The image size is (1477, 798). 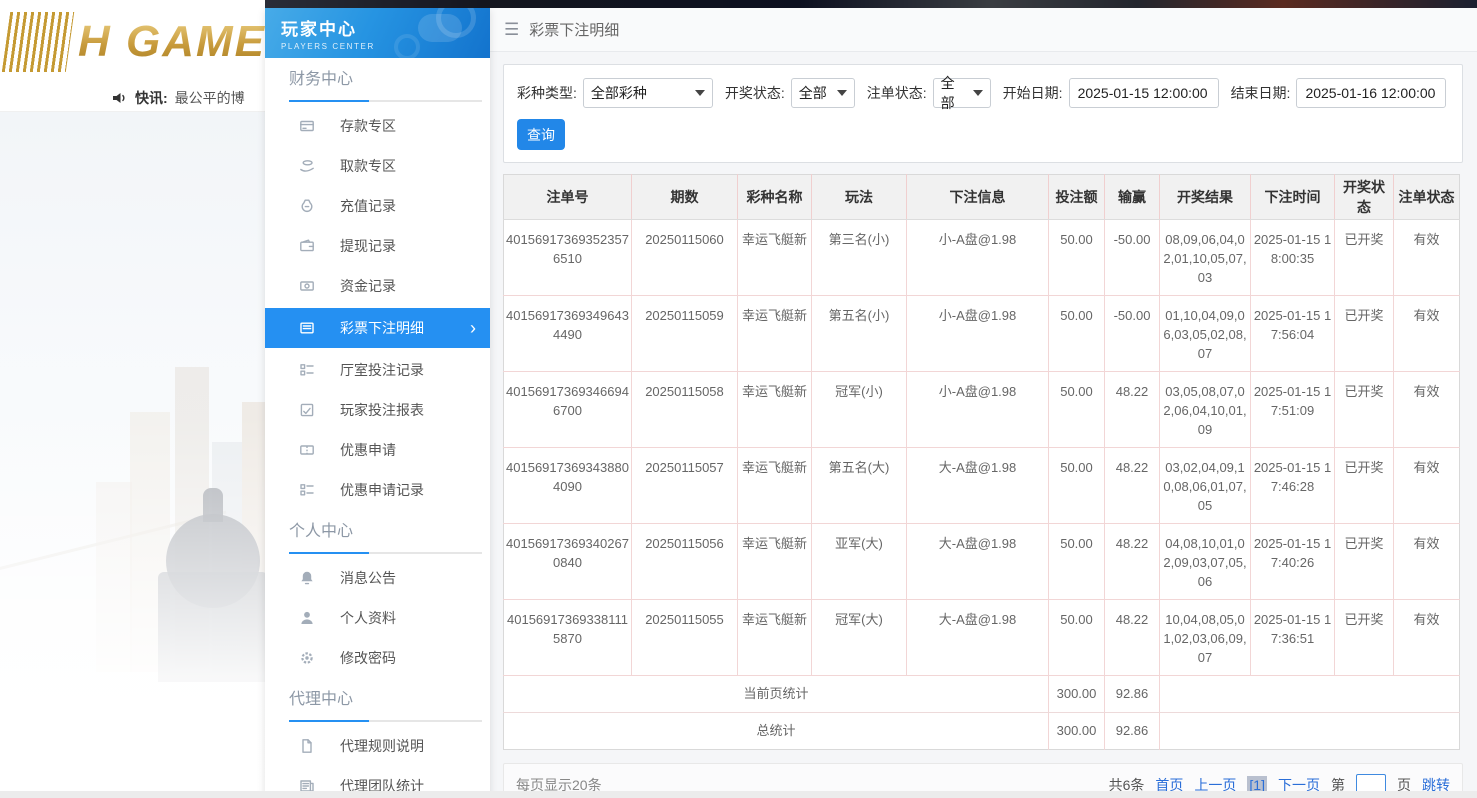 What do you see at coordinates (684, 637) in the screenshot?
I see `table-cell: 20250115055` at bounding box center [684, 637].